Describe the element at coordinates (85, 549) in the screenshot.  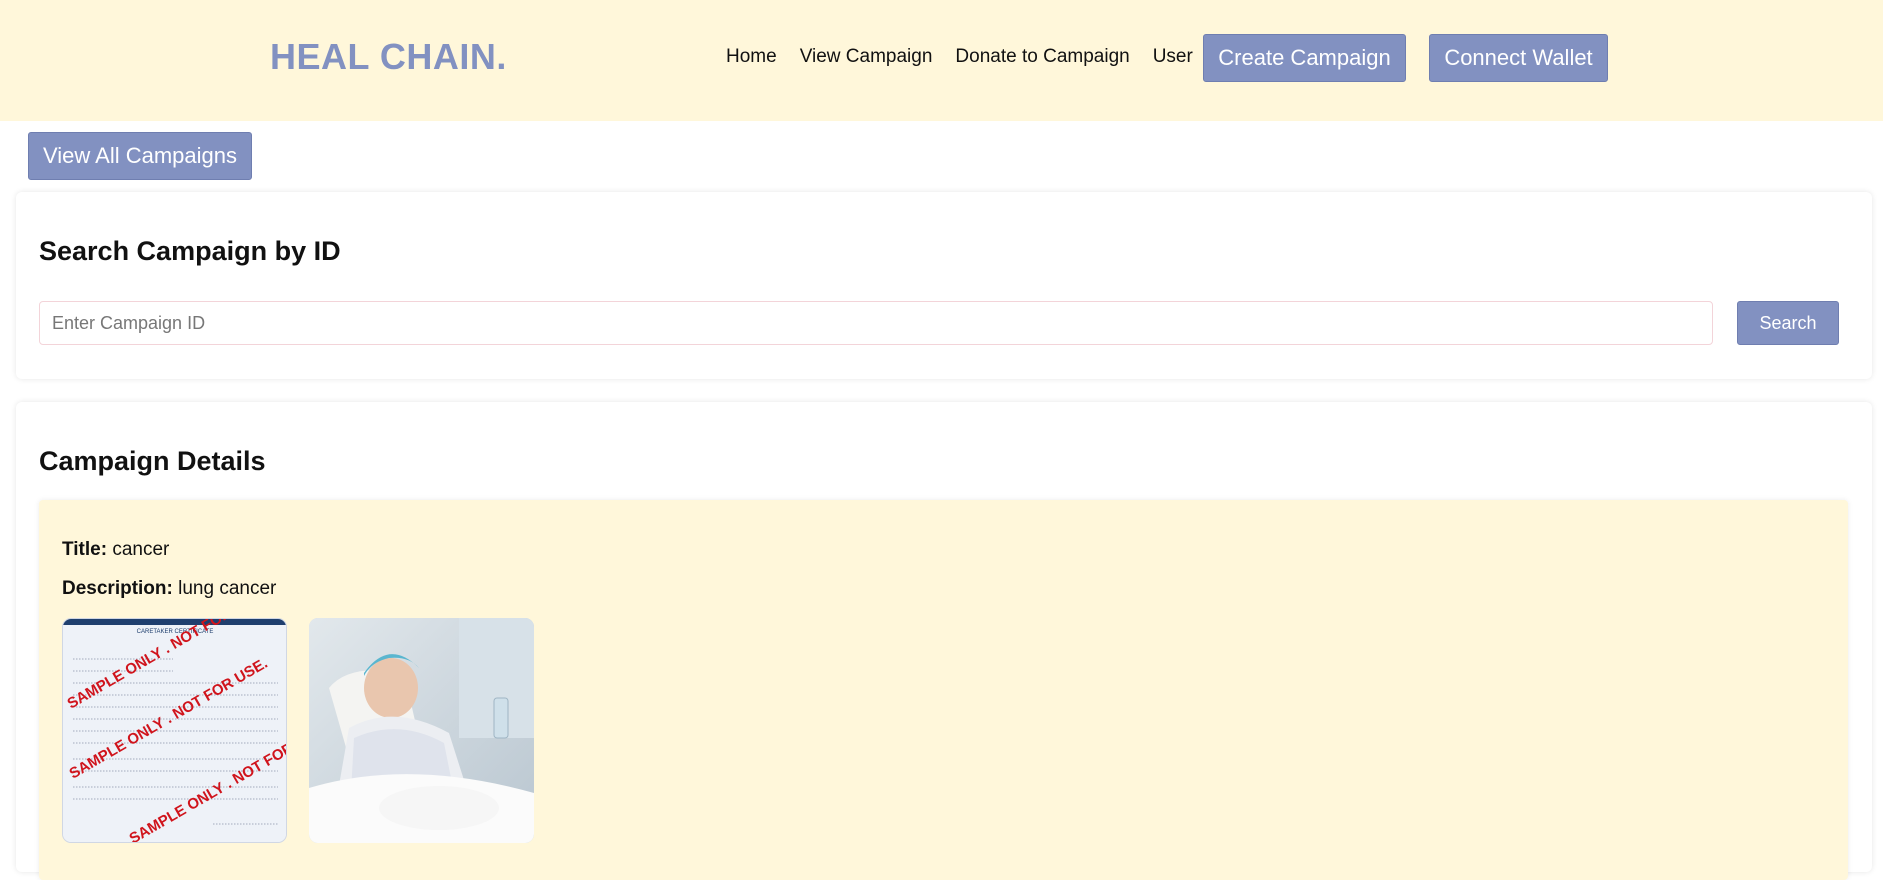
I see `title-label: Title:` at that location.